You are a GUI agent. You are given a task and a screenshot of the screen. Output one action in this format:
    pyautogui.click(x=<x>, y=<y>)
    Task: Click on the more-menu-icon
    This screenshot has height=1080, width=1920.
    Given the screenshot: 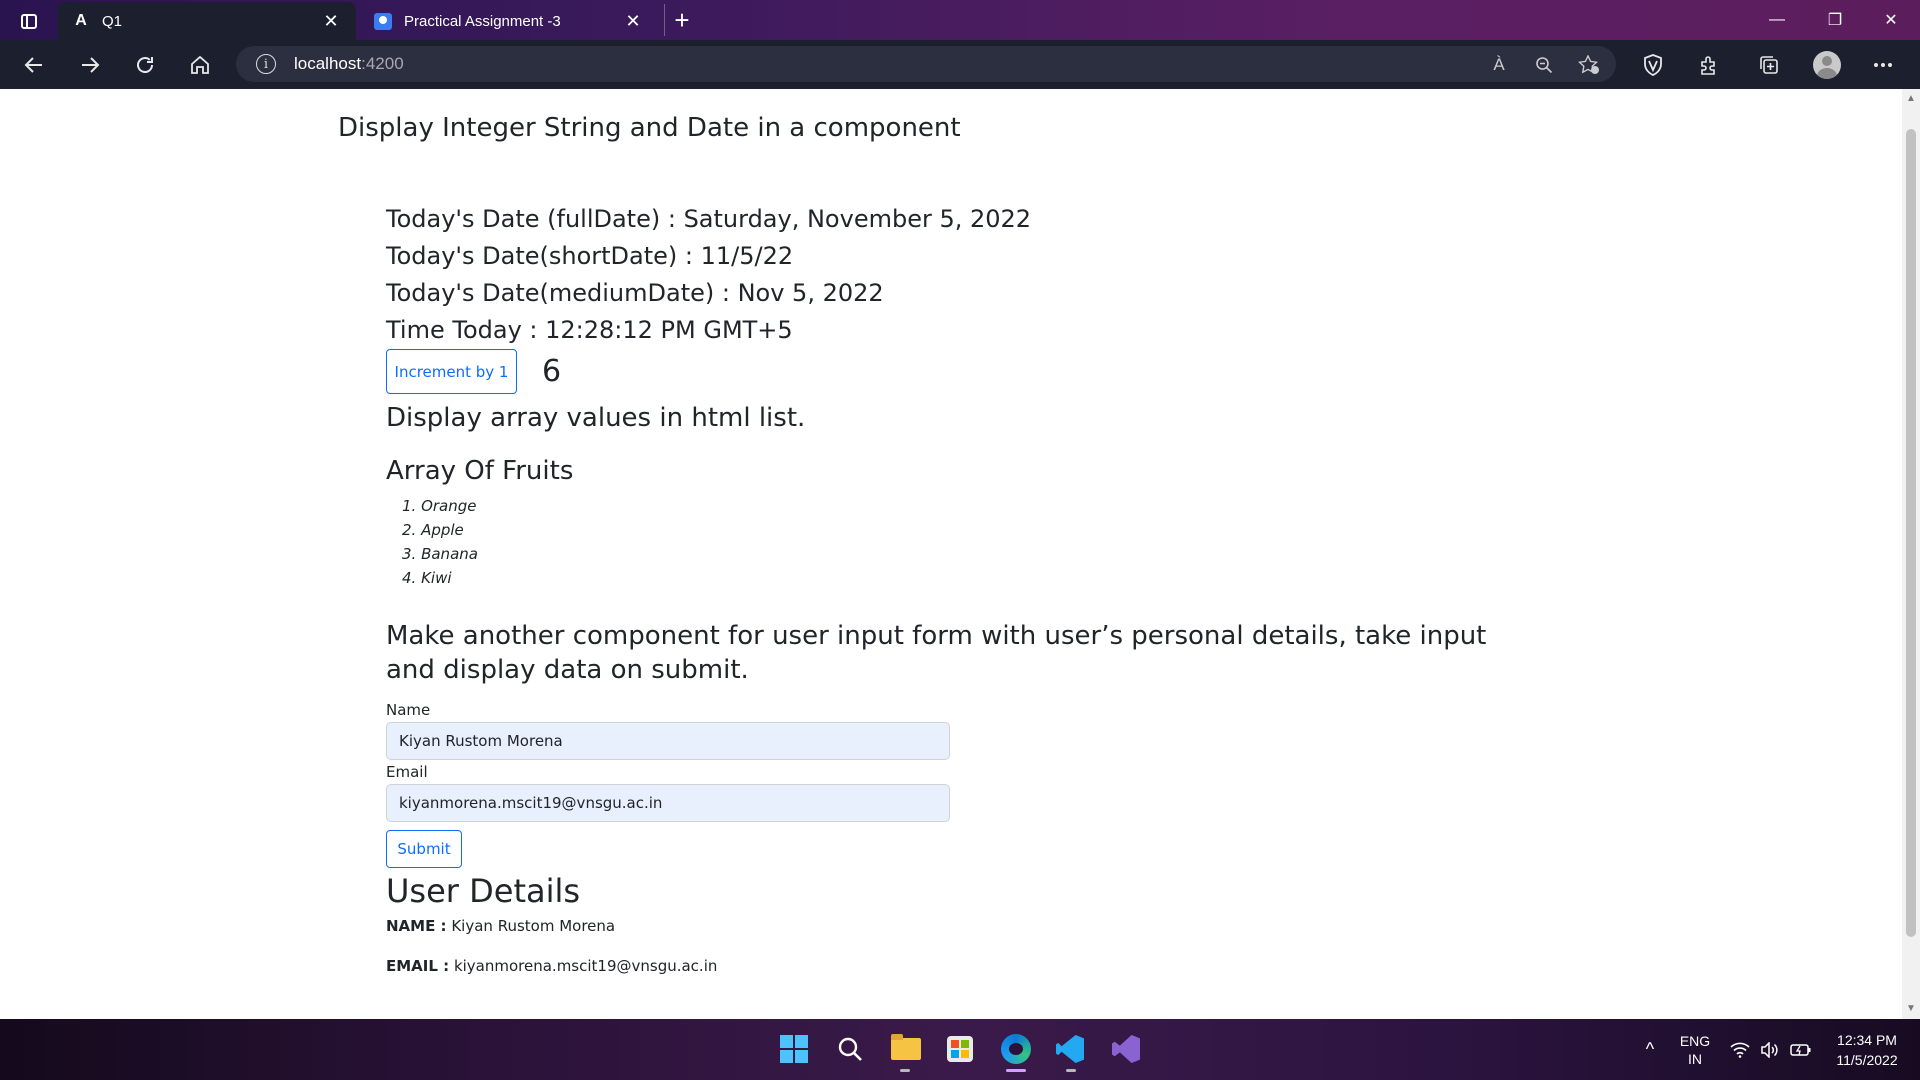 What is the action you would take?
    pyautogui.click(x=1883, y=65)
    